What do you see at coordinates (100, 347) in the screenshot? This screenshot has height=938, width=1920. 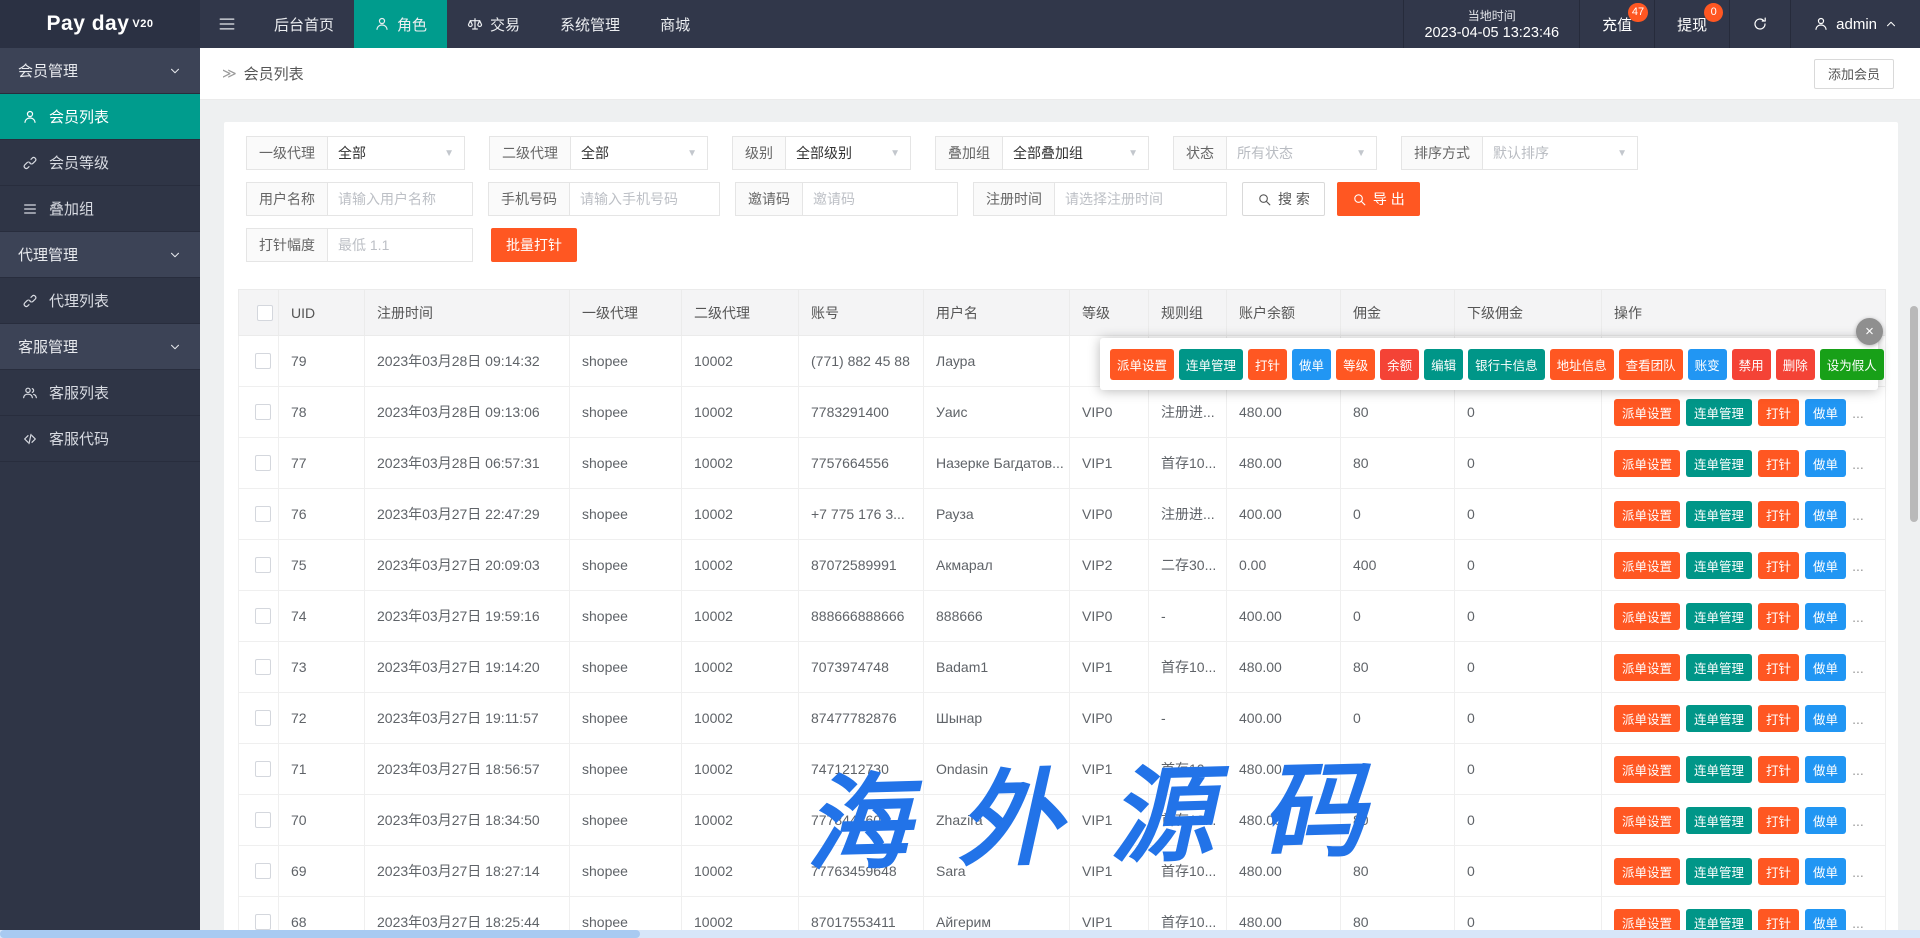 I see `sidebar-section-service-management: 客服管理` at bounding box center [100, 347].